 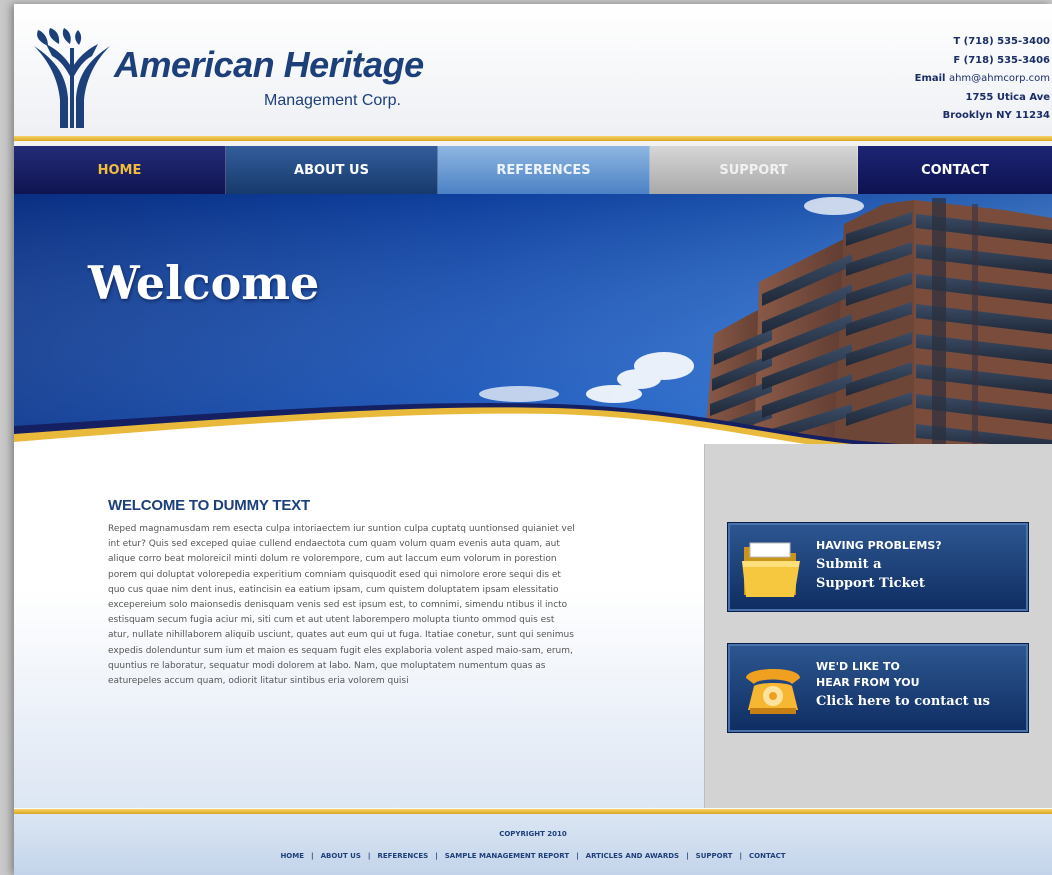 What do you see at coordinates (533, 834) in the screenshot?
I see `copyright-text: COPYRIGHT 2010` at bounding box center [533, 834].